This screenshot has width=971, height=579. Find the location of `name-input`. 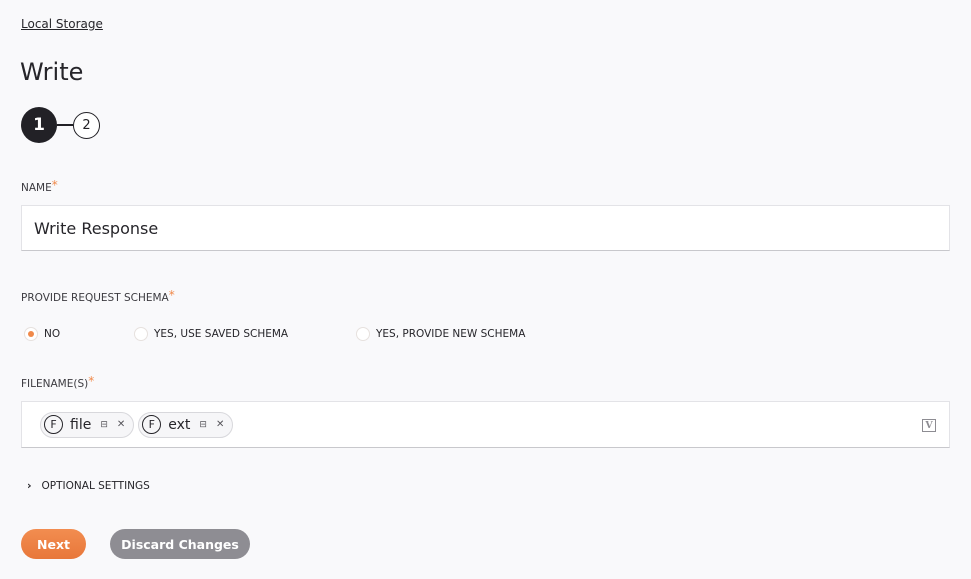

name-input is located at coordinates (485, 228).